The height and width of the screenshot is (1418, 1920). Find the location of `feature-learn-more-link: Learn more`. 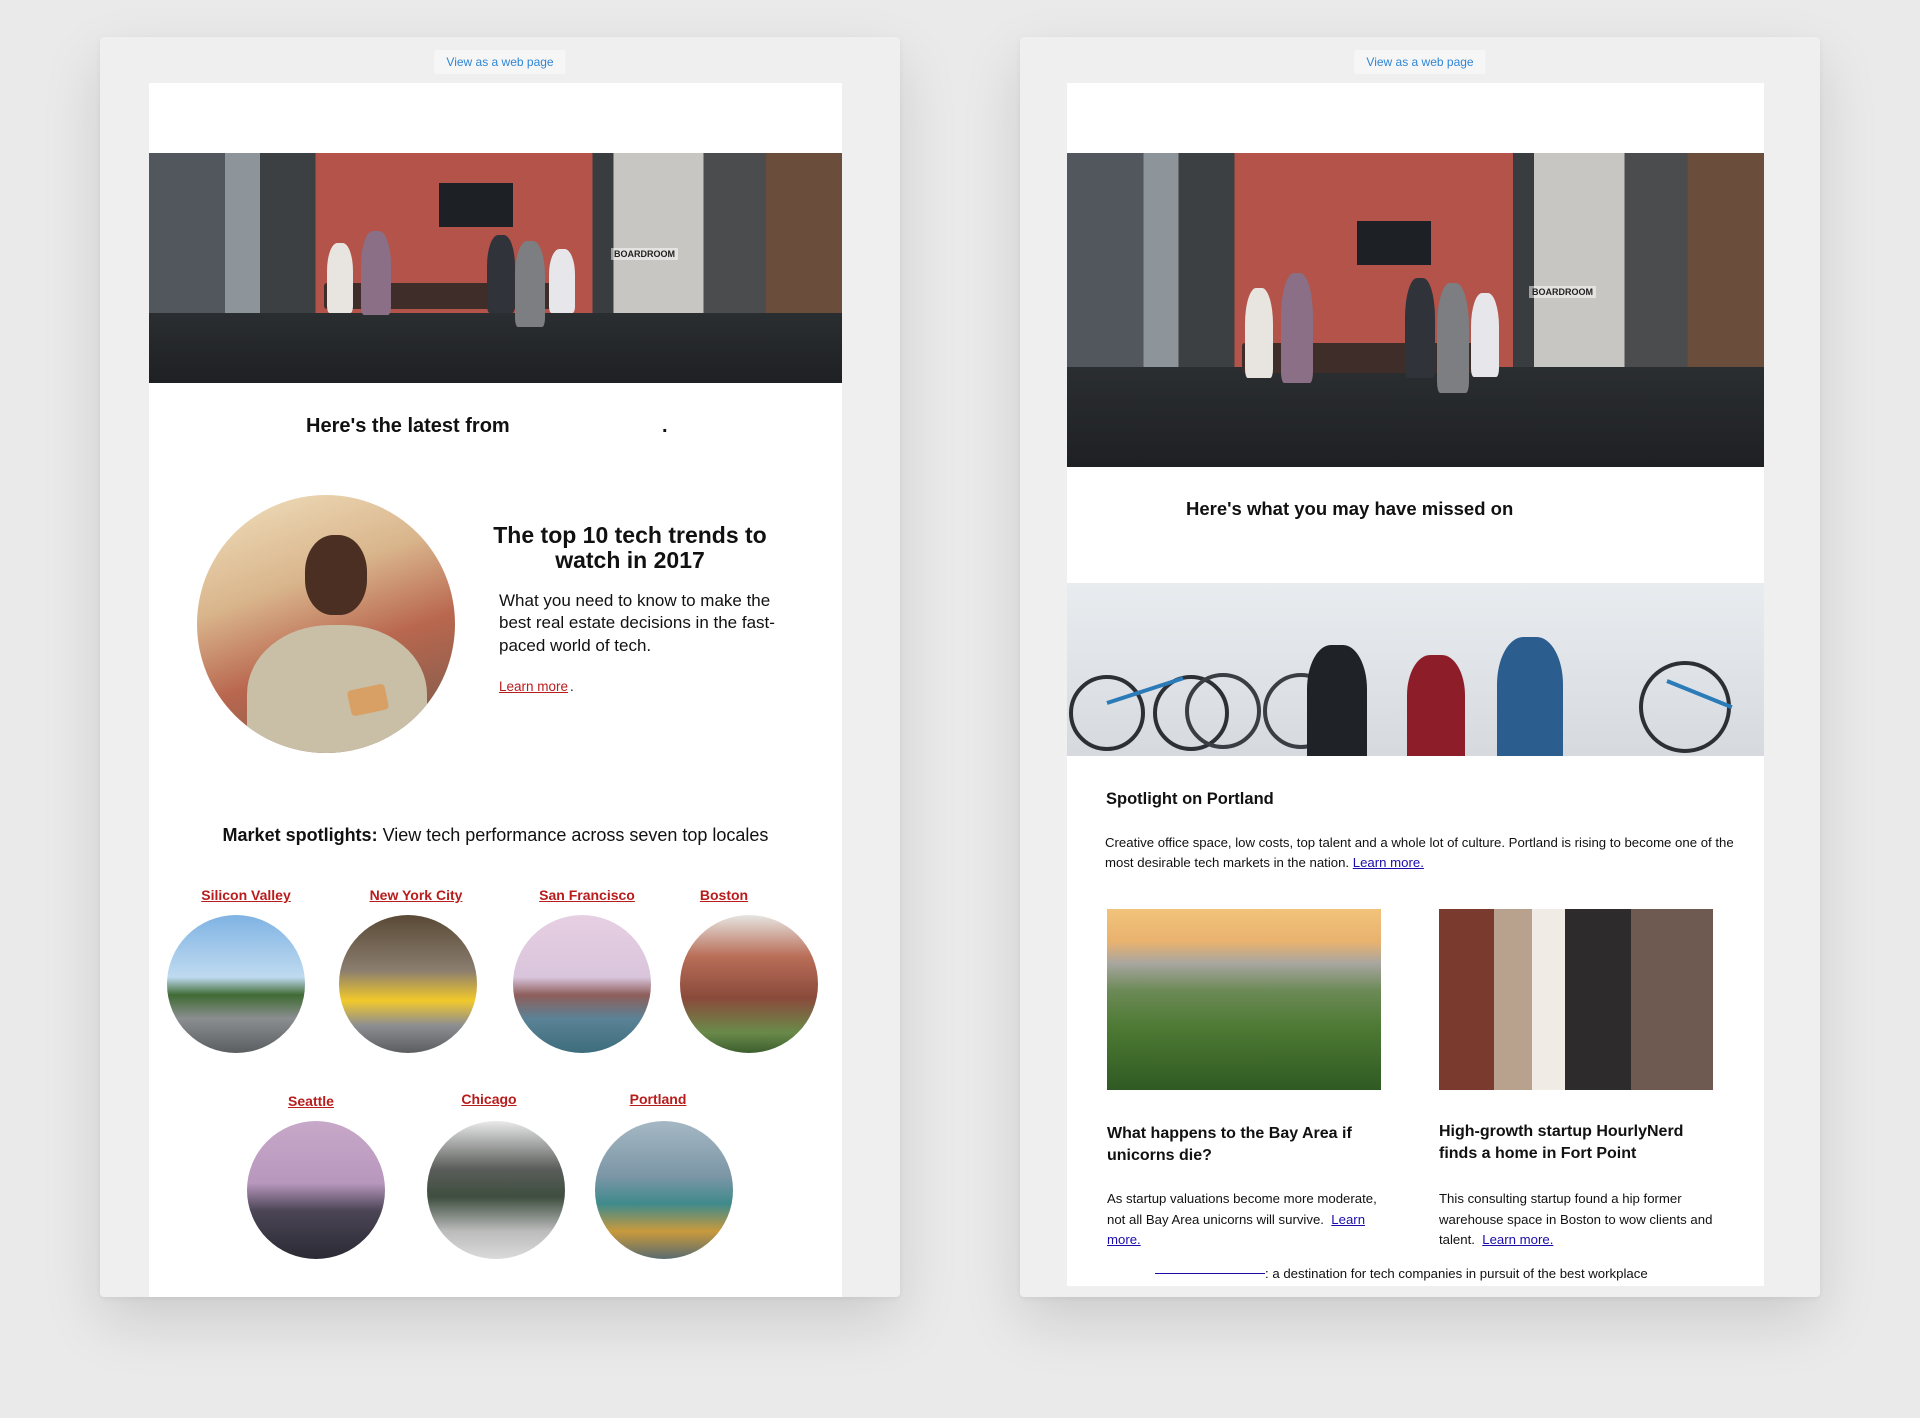

feature-learn-more-link: Learn more is located at coordinates (533, 686).